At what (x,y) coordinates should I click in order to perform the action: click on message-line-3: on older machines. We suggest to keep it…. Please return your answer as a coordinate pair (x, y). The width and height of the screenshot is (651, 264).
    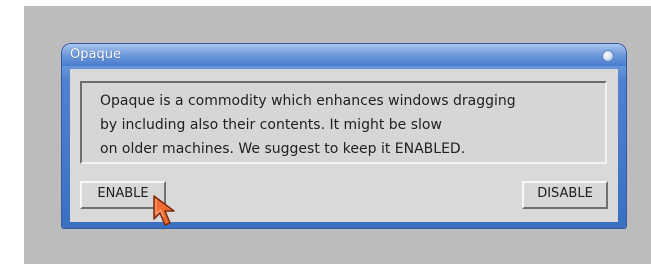
    Looking at the image, I should click on (283, 149).